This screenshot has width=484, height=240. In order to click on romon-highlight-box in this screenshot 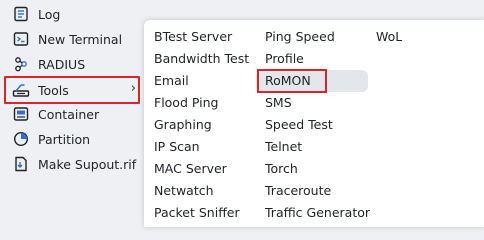, I will do `click(292, 81)`.